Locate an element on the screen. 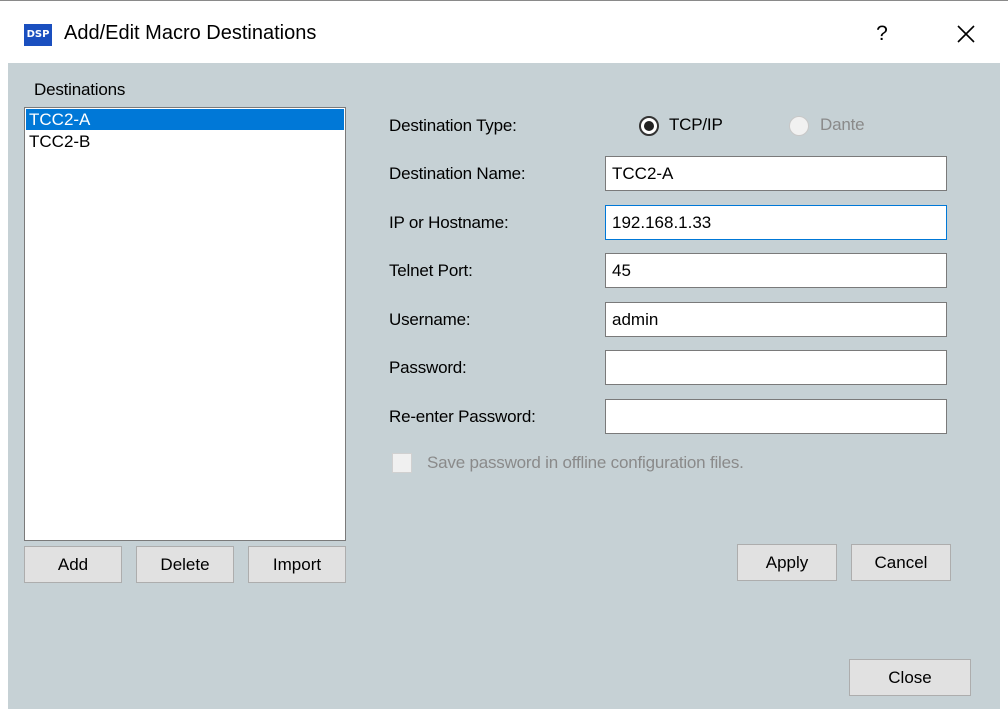  list-item: TCC2-A is located at coordinates (185, 119).